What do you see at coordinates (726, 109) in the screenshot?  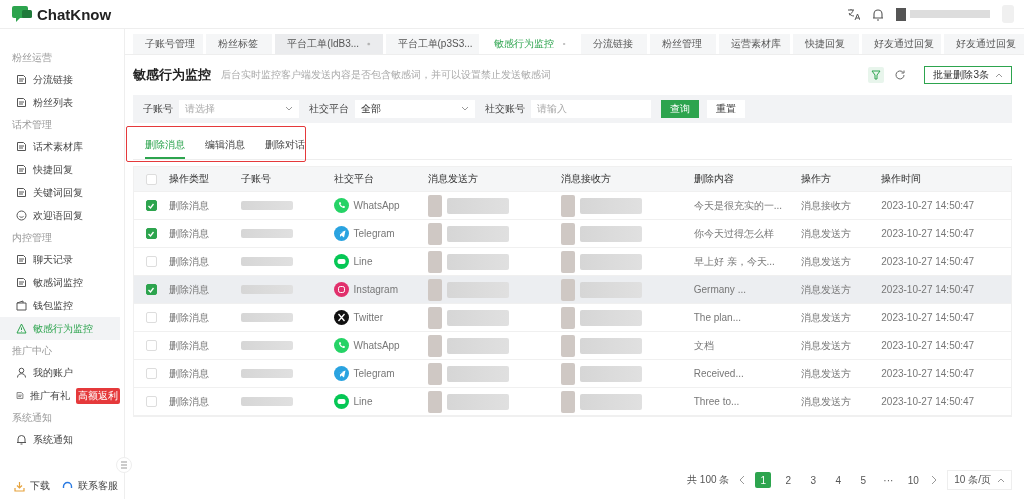 I see `reset-button: 重置` at bounding box center [726, 109].